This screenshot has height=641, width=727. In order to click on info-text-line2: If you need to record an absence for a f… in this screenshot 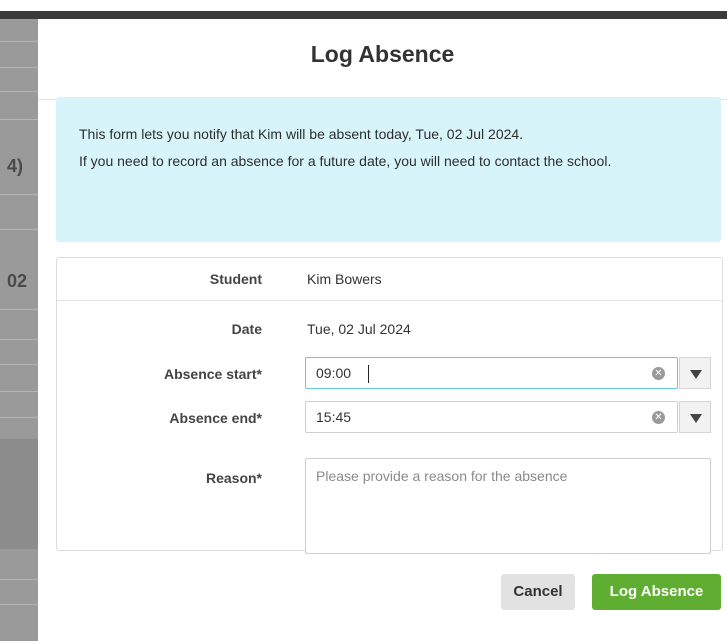, I will do `click(345, 161)`.